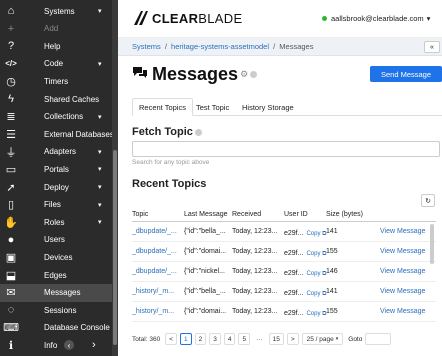 The height and width of the screenshot is (356, 442). Describe the element at coordinates (259, 339) in the screenshot. I see `page-ellipsis: ···` at that location.